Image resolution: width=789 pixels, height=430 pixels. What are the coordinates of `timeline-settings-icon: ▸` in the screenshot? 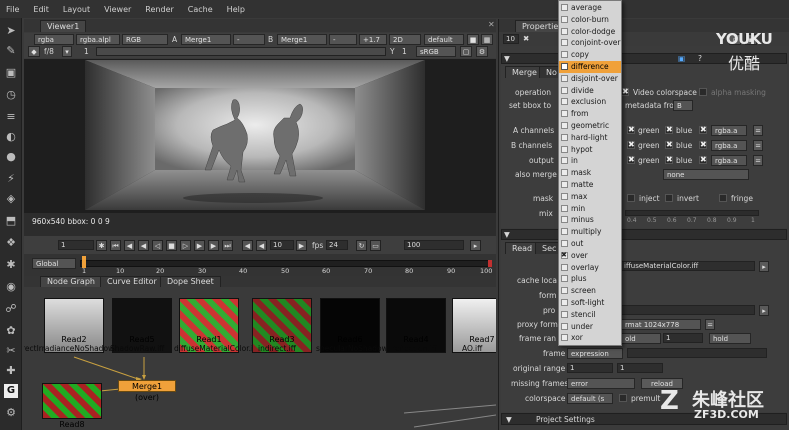 It's located at (475, 245).